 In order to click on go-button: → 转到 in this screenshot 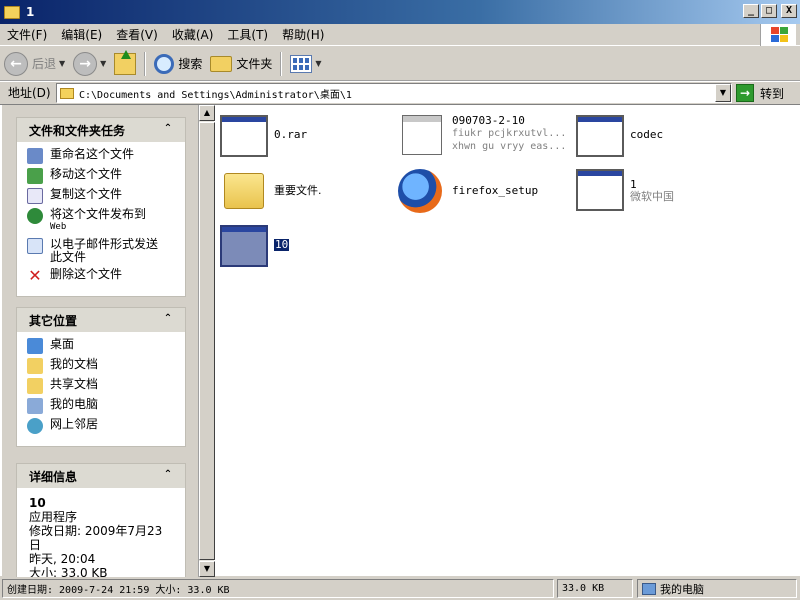, I will do `click(760, 93)`.